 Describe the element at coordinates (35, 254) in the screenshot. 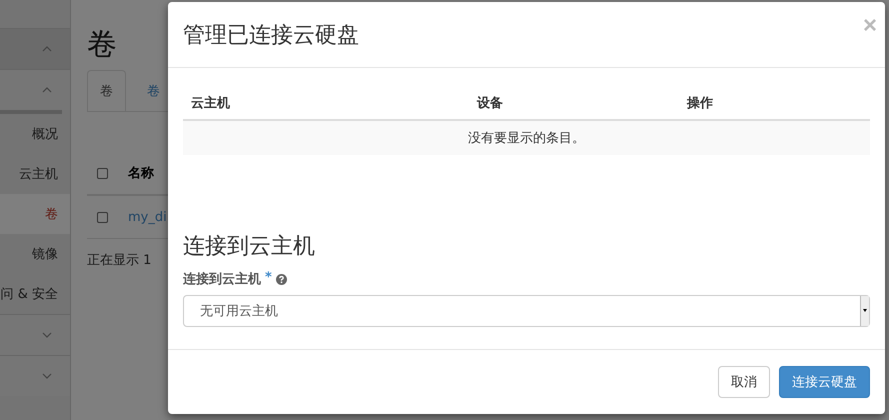

I see `sidebar-item: 镜像` at that location.